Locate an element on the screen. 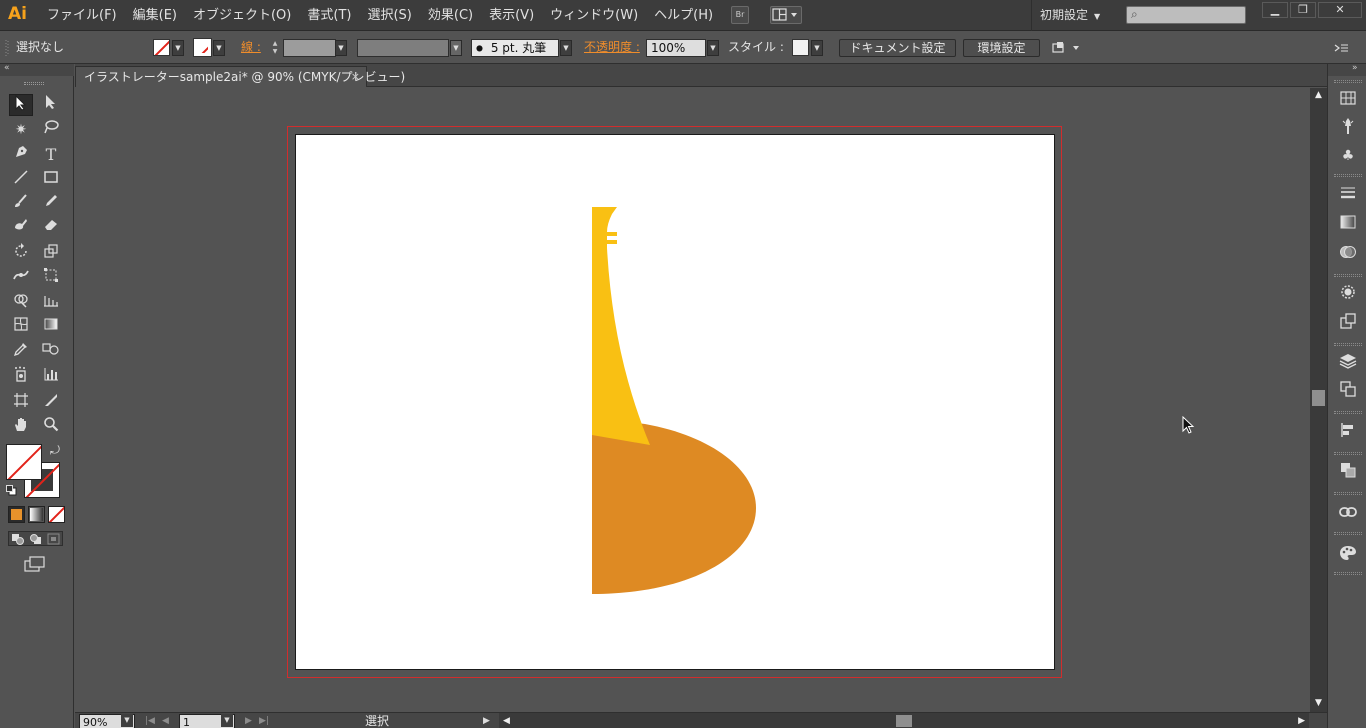  vertical-scroll-thumb is located at coordinates (1318, 398).